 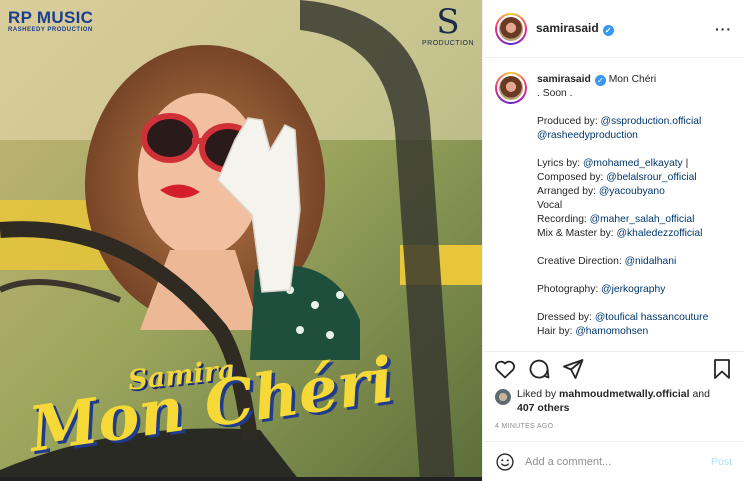 I want to click on caption-line: Hair by: @hamomohsen, so click(x=622, y=332).